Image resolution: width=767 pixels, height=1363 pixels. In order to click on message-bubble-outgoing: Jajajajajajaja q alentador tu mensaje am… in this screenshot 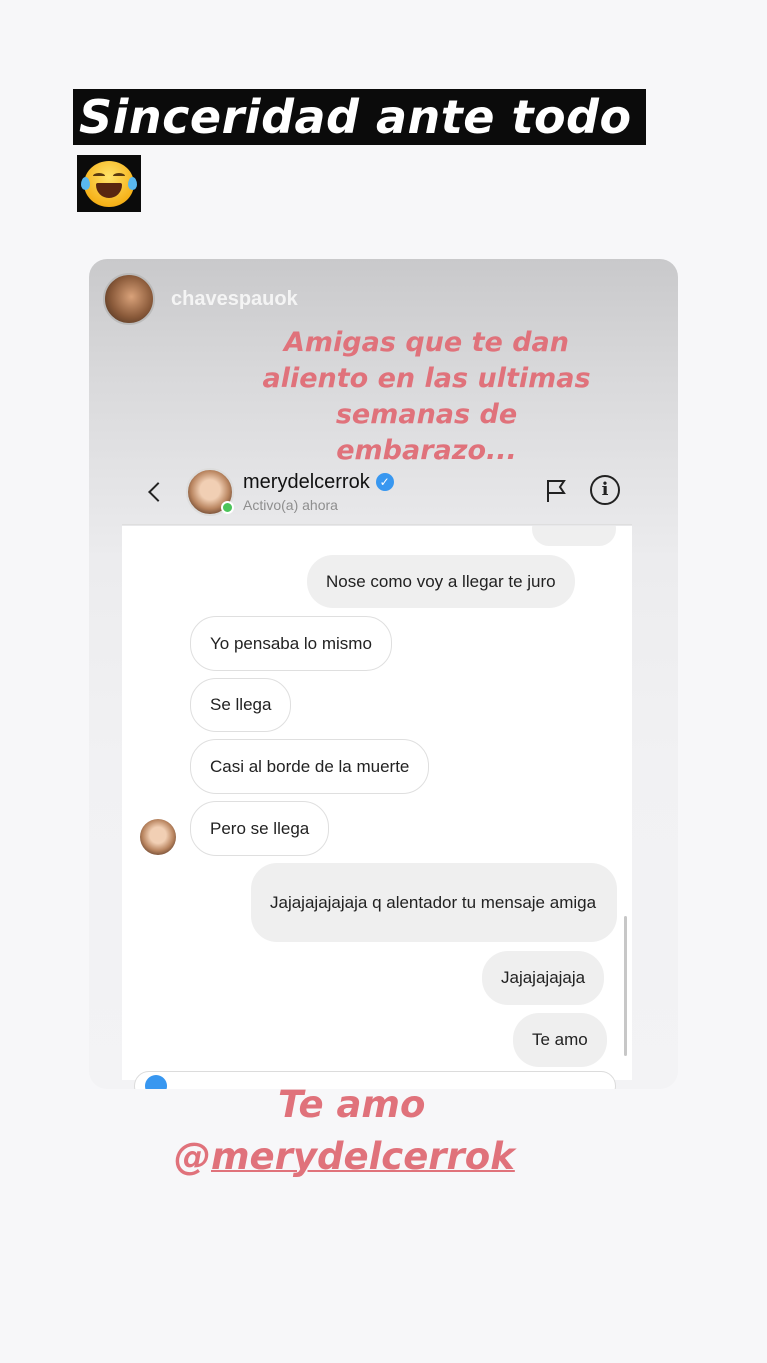, I will do `click(434, 902)`.